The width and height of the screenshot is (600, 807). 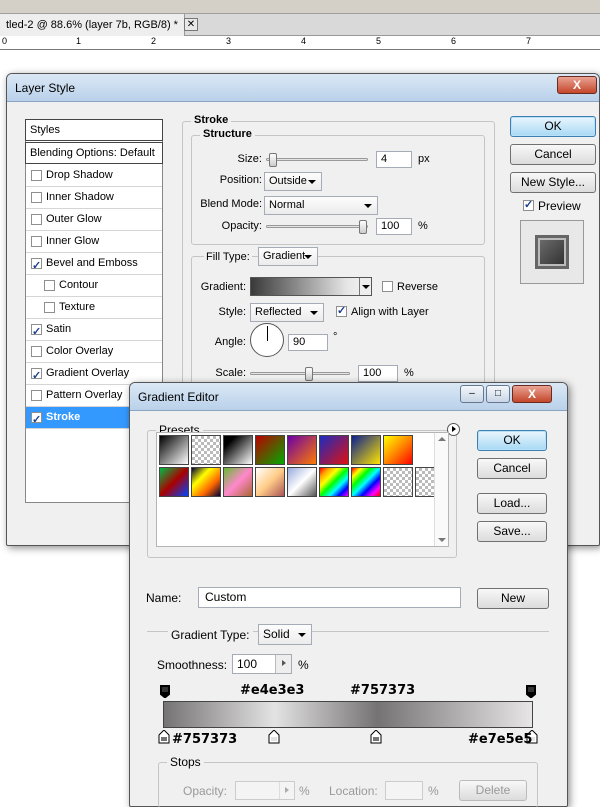 What do you see at coordinates (191, 24) in the screenshot?
I see `document-close-icon: ✕` at bounding box center [191, 24].